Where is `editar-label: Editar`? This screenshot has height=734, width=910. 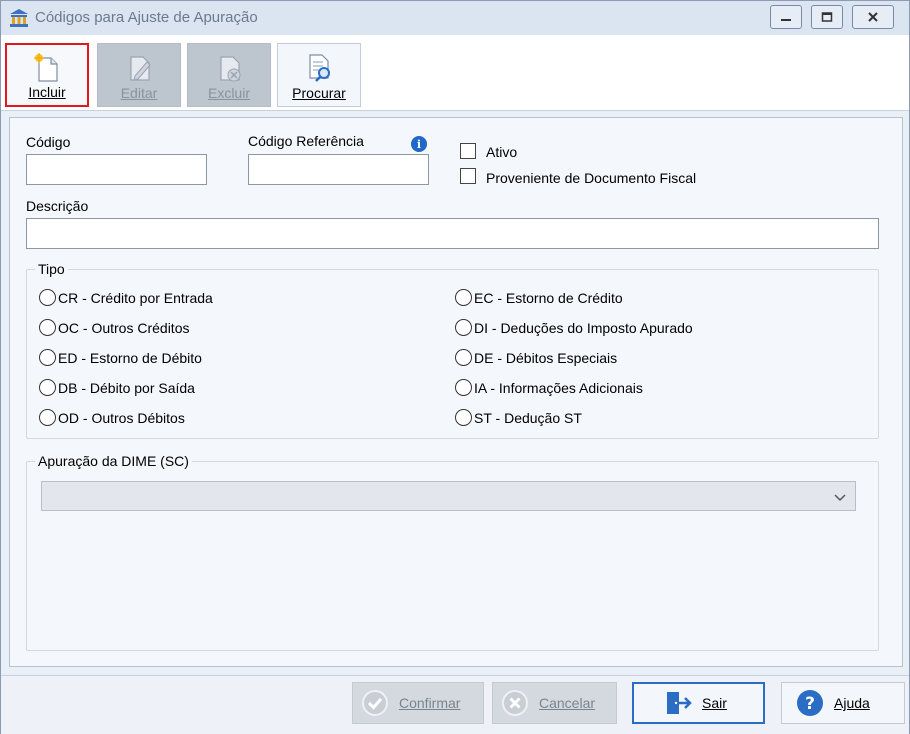 editar-label: Editar is located at coordinates (139, 93).